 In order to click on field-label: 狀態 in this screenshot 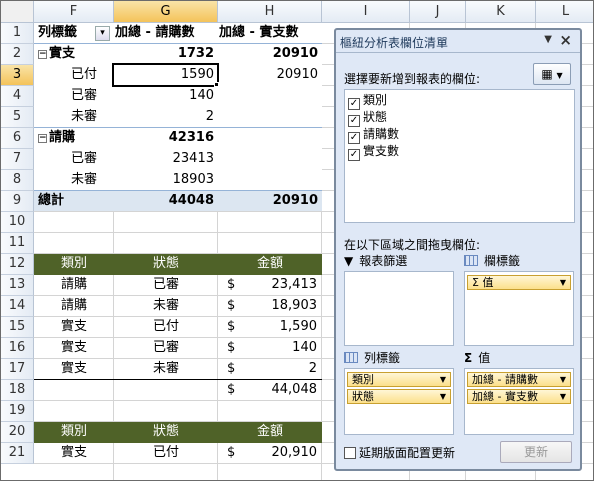, I will do `click(375, 117)`.